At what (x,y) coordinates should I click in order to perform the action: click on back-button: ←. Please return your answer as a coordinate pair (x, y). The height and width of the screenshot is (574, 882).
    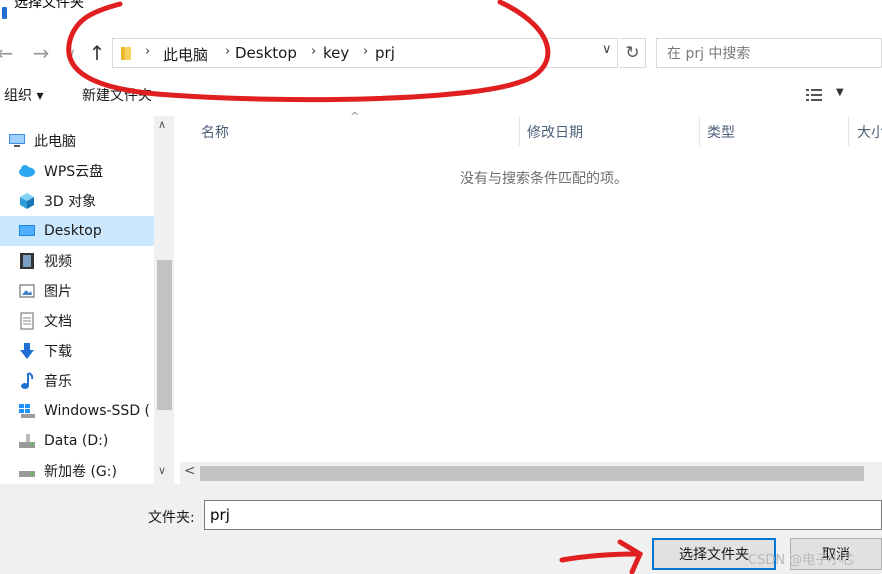
    Looking at the image, I should click on (8, 53).